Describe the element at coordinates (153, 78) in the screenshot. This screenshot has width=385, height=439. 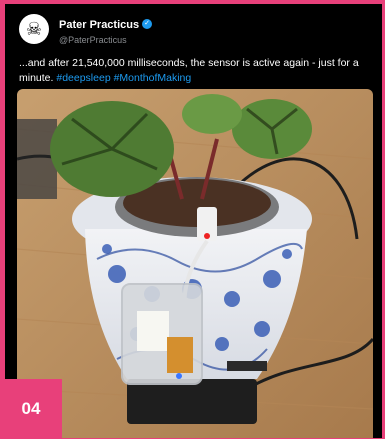
I see `hashtag-monthofmaking: #MonthofMaking` at that location.